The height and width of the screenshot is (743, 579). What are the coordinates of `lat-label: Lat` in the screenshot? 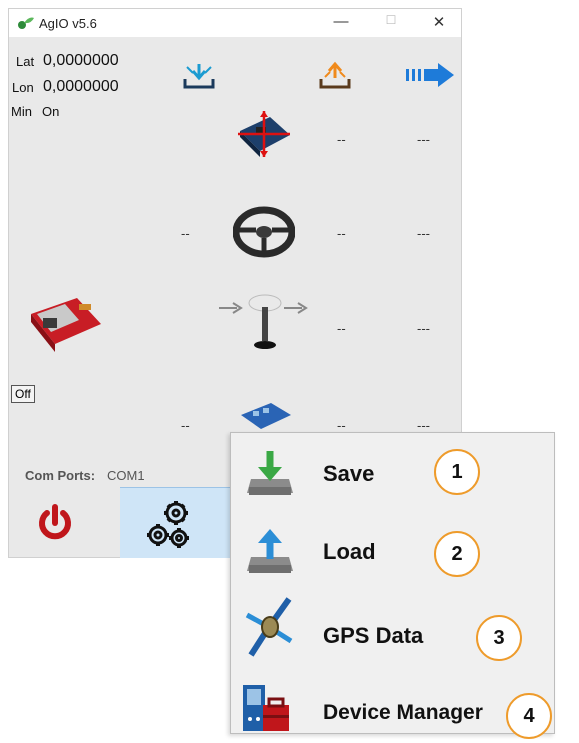 It's located at (25, 61).